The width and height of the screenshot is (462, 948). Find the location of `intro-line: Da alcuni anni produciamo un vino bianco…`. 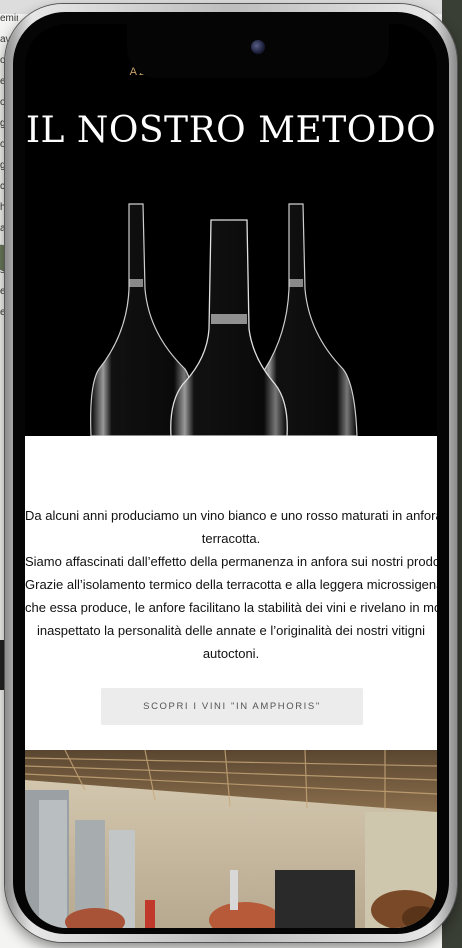

intro-line: Da alcuni anni produciamo un vino bianco… is located at coordinates (231, 515).